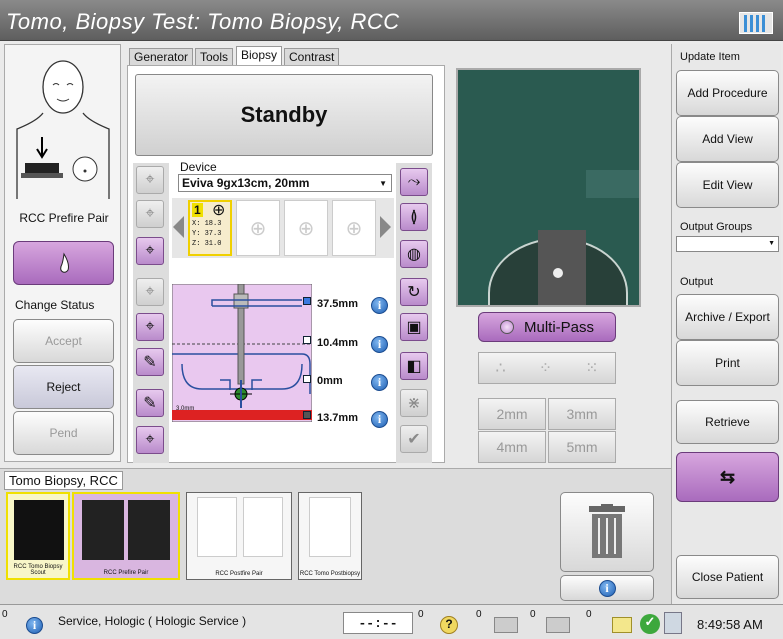 Image resolution: width=783 pixels, height=639 pixels. Describe the element at coordinates (150, 251) in the screenshot. I see `target-send-icon: ⌖` at that location.